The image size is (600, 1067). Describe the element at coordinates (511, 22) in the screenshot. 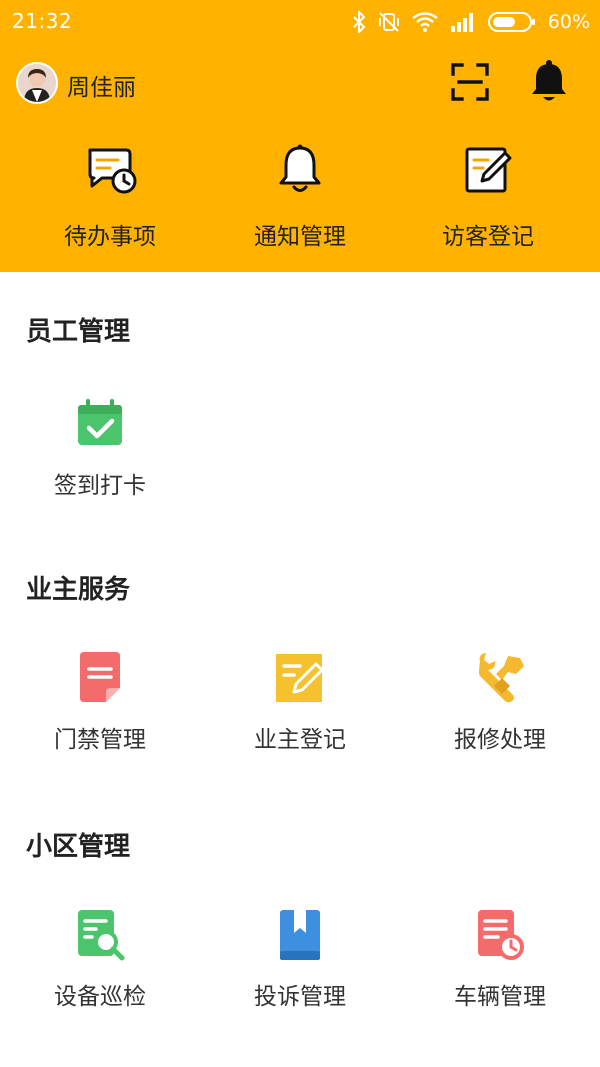

I see `battery-icon` at that location.